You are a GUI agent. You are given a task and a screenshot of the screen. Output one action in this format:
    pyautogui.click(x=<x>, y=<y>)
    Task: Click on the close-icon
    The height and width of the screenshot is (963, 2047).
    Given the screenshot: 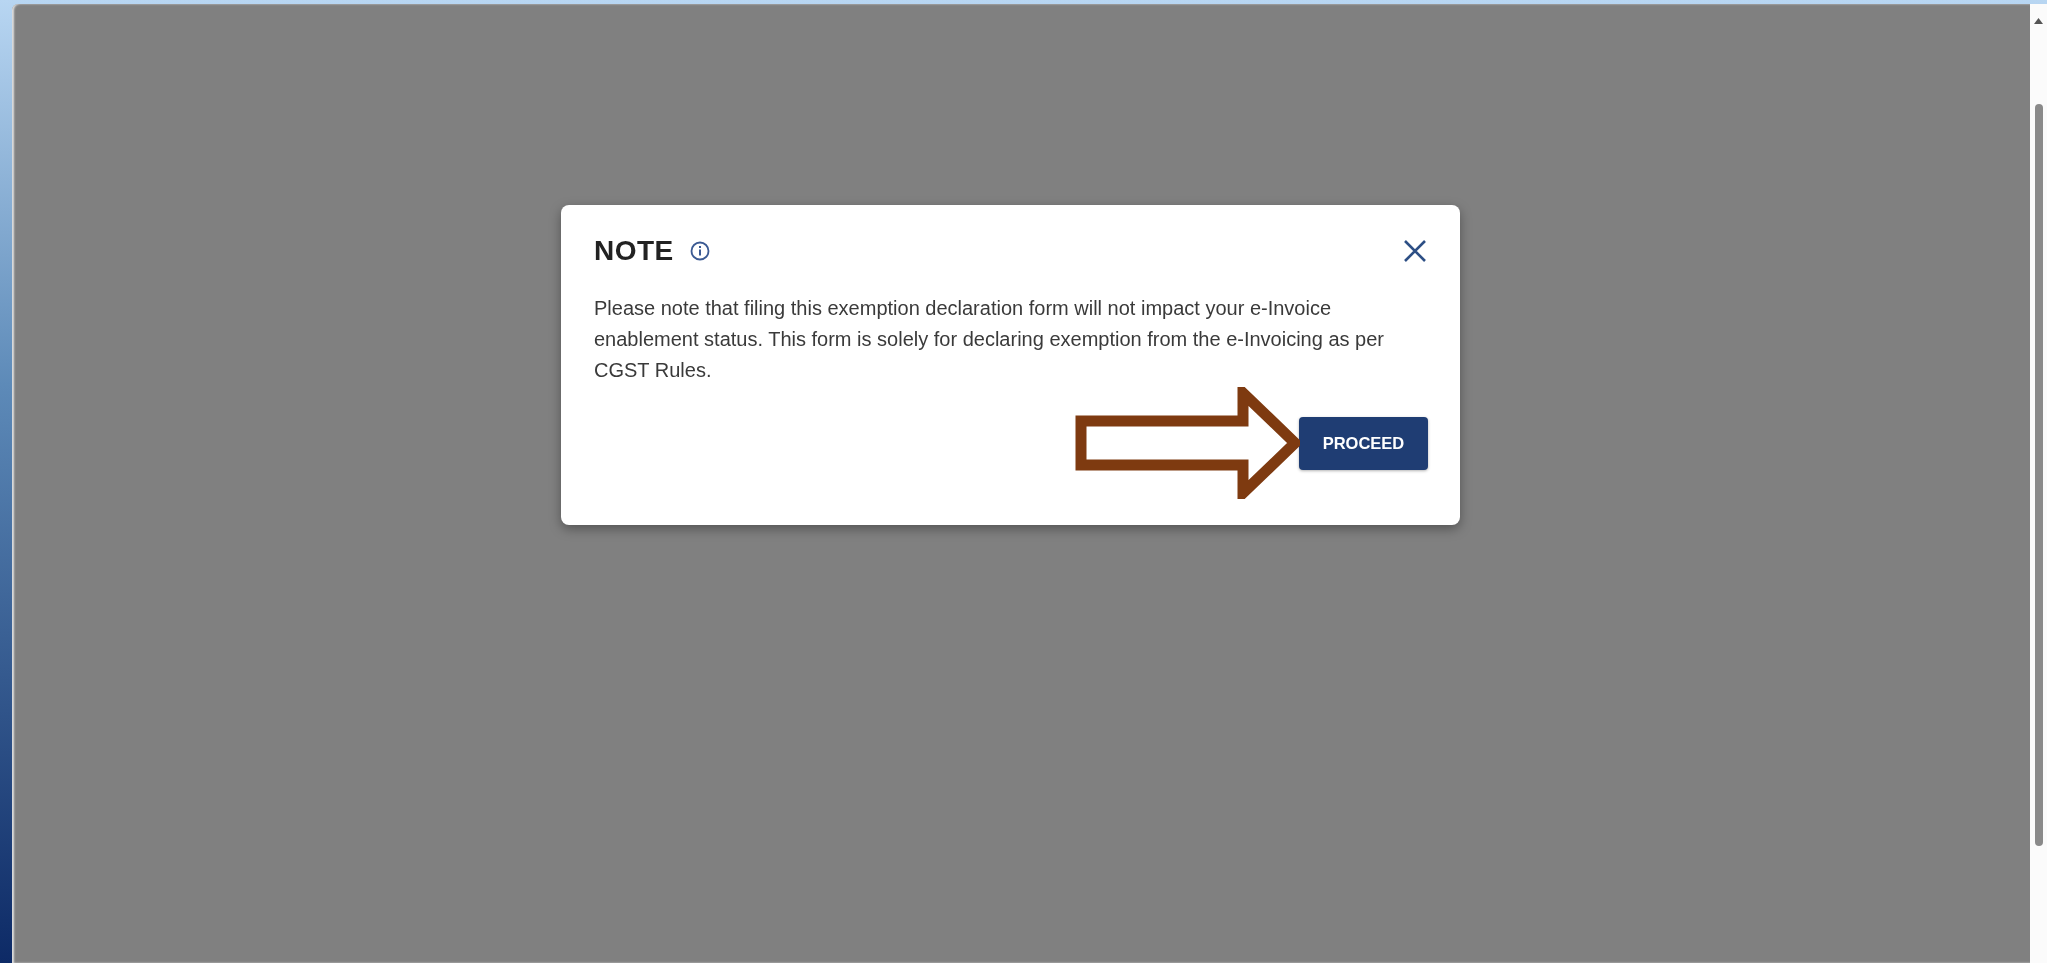 What is the action you would take?
    pyautogui.click(x=1415, y=251)
    